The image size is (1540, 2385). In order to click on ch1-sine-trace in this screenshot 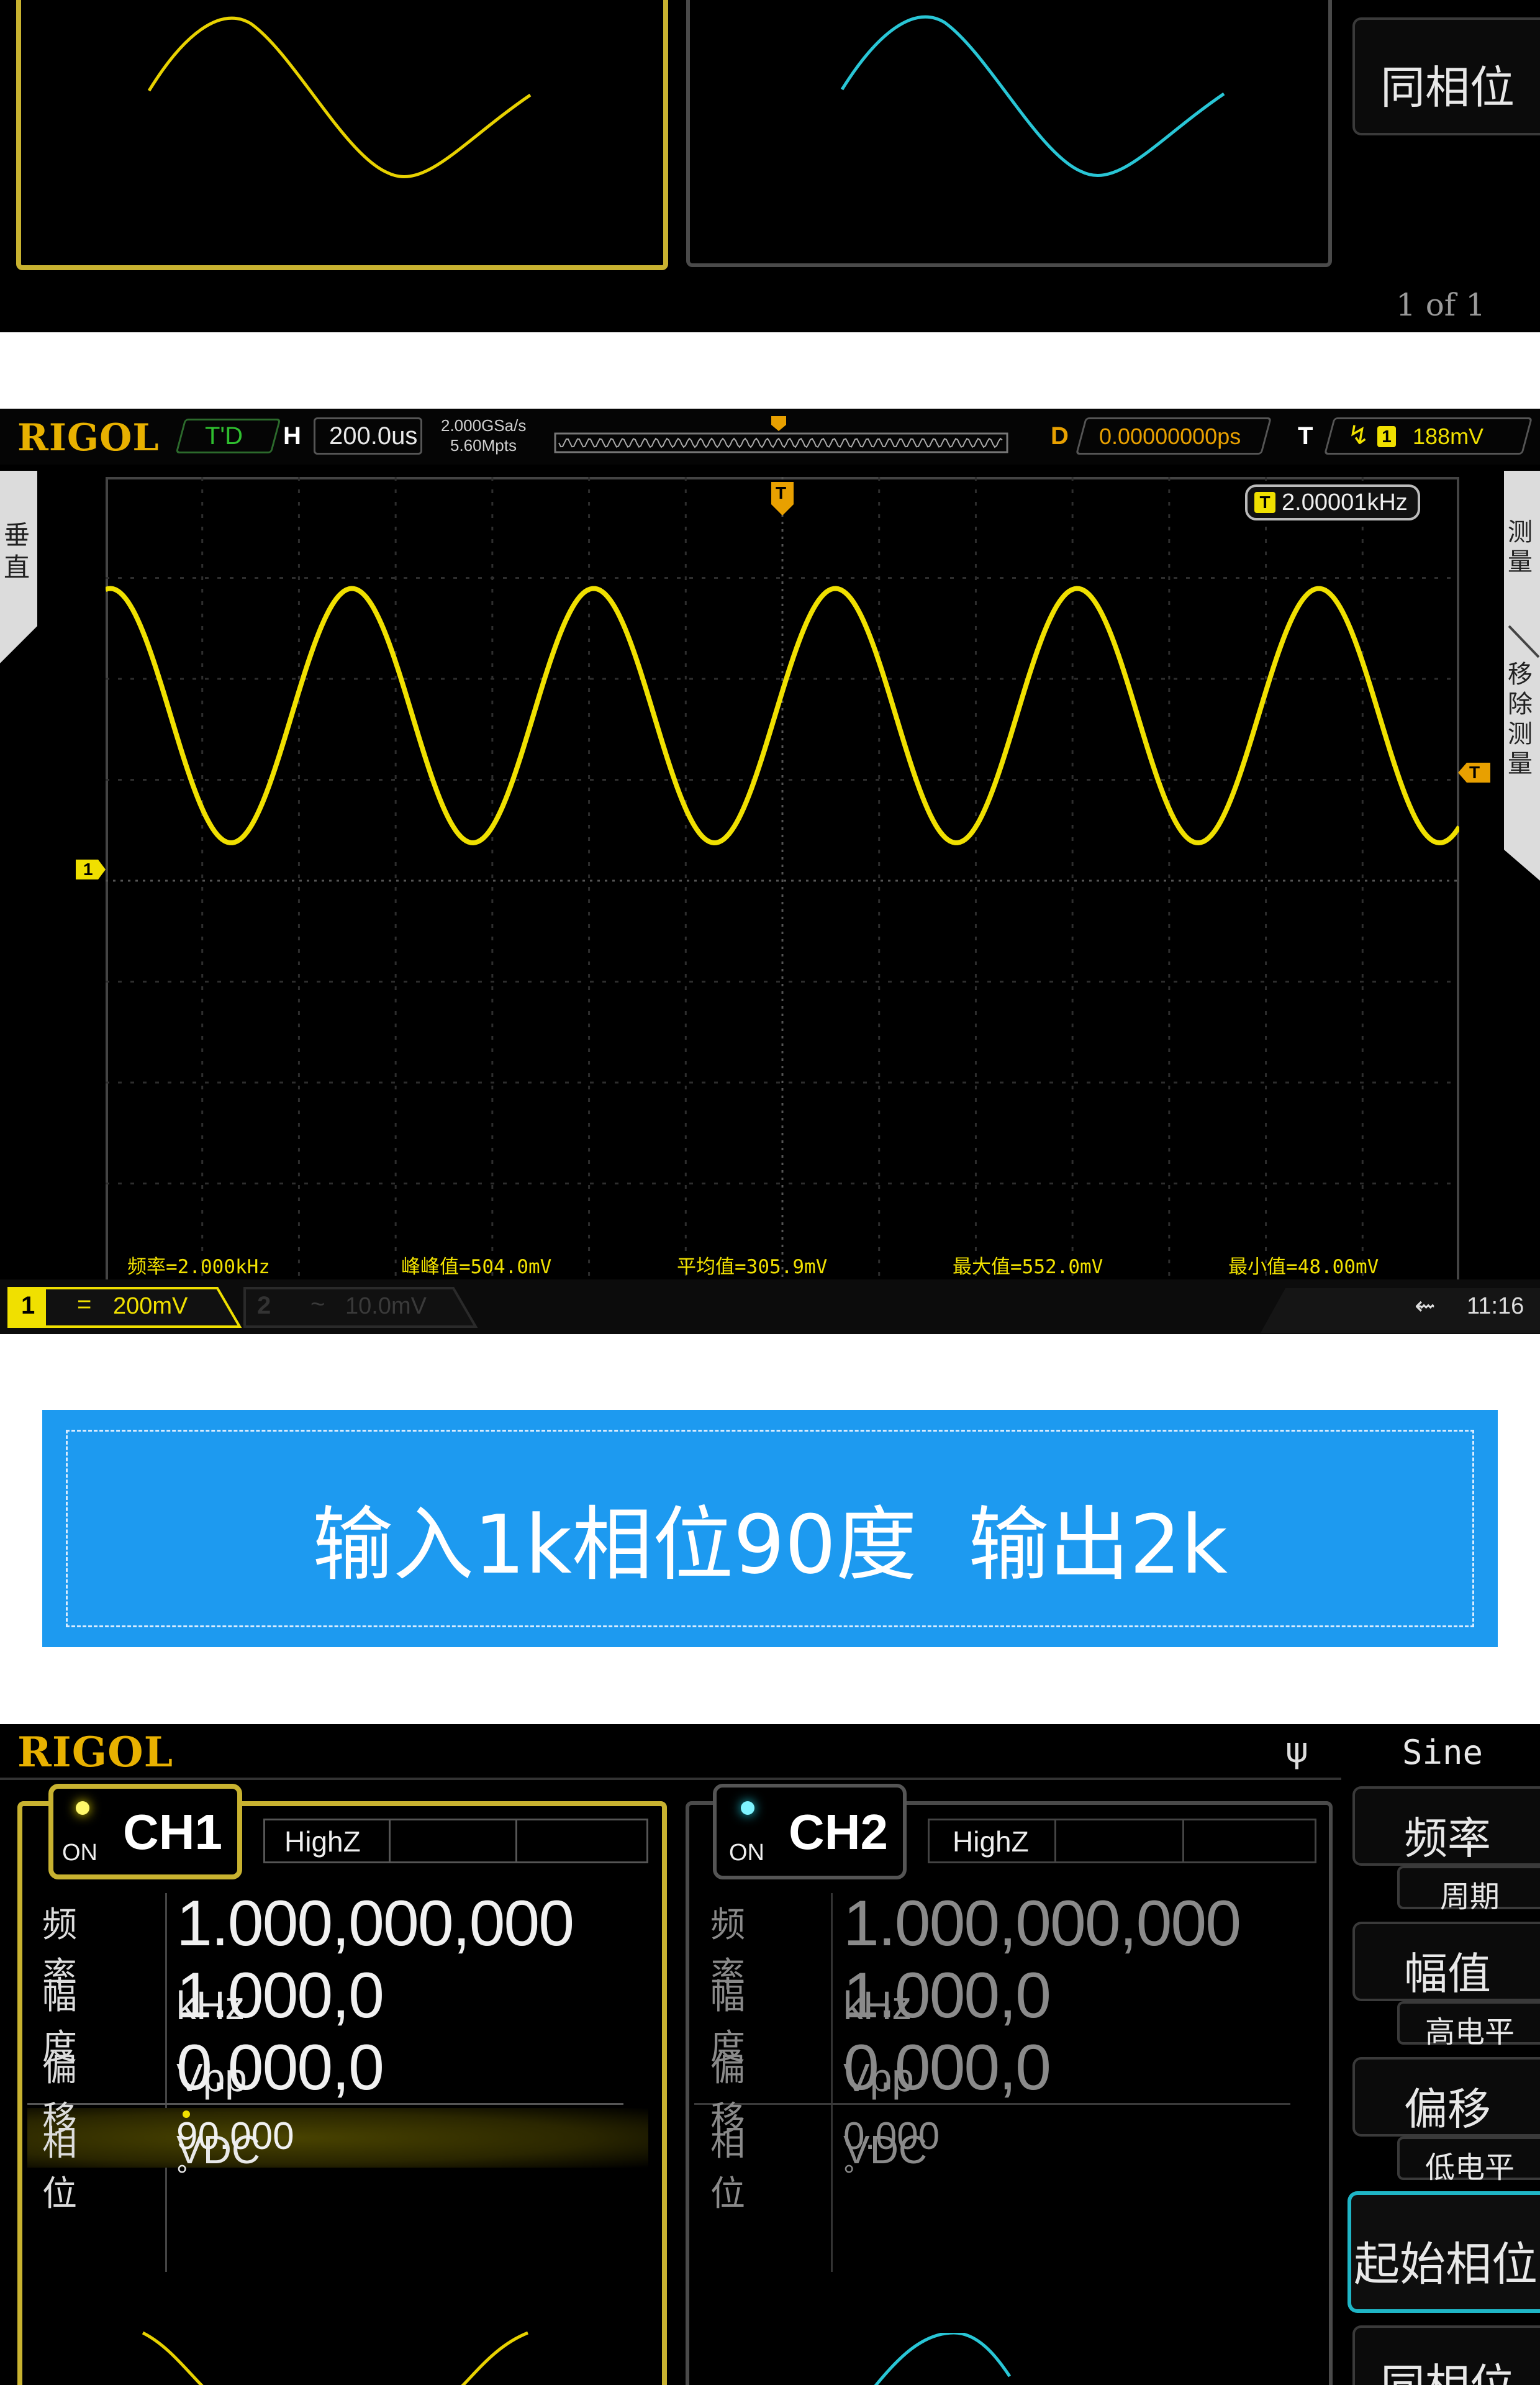, I will do `click(339, 97)`.